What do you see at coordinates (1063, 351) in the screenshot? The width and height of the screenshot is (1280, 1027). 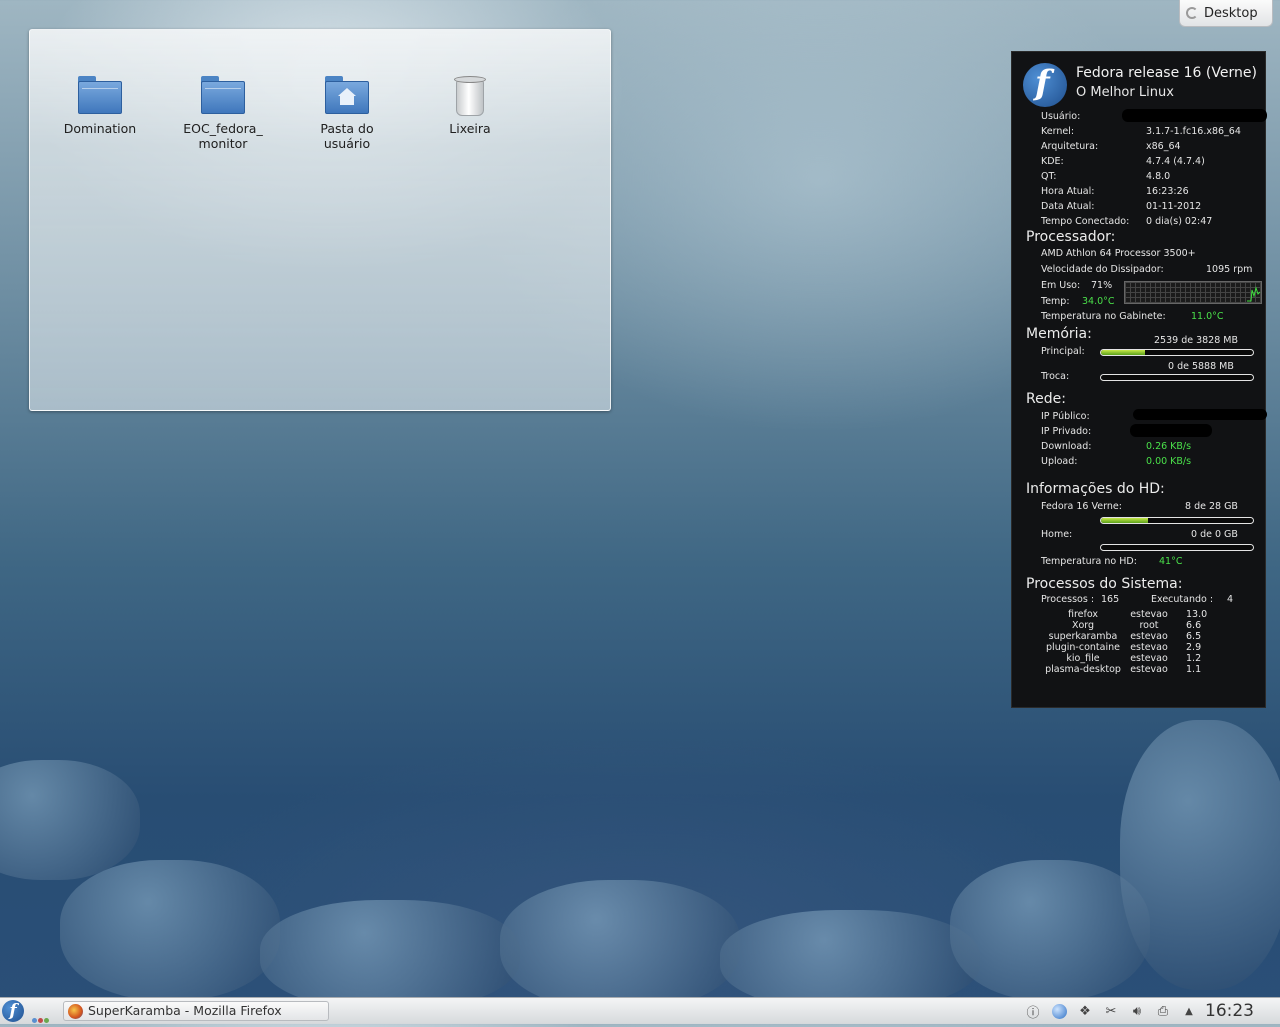 I see `main-memory-label: Principal:` at bounding box center [1063, 351].